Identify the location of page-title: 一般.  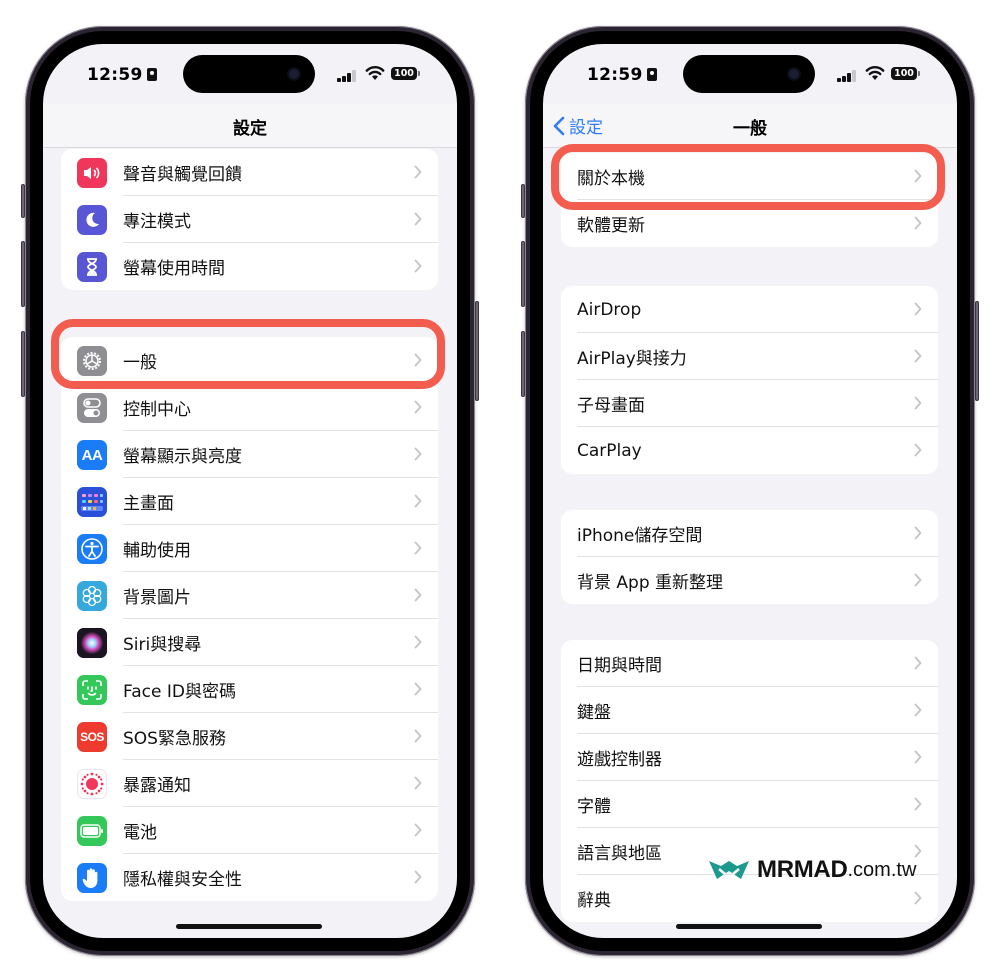
(750, 129).